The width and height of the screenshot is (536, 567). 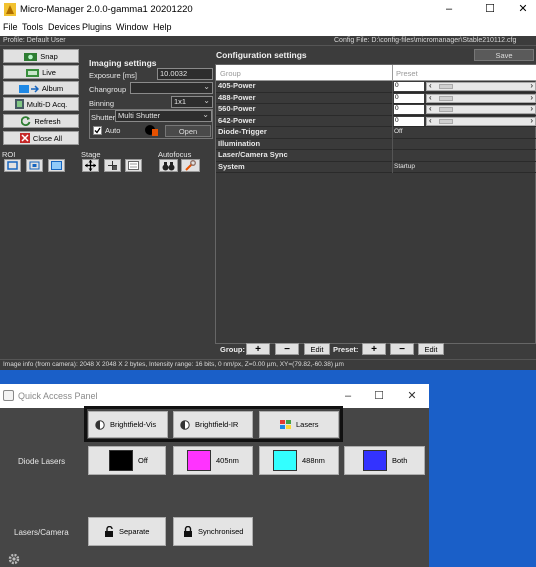 What do you see at coordinates (379, 396) in the screenshot?
I see `qap-maximize-button: ☐` at bounding box center [379, 396].